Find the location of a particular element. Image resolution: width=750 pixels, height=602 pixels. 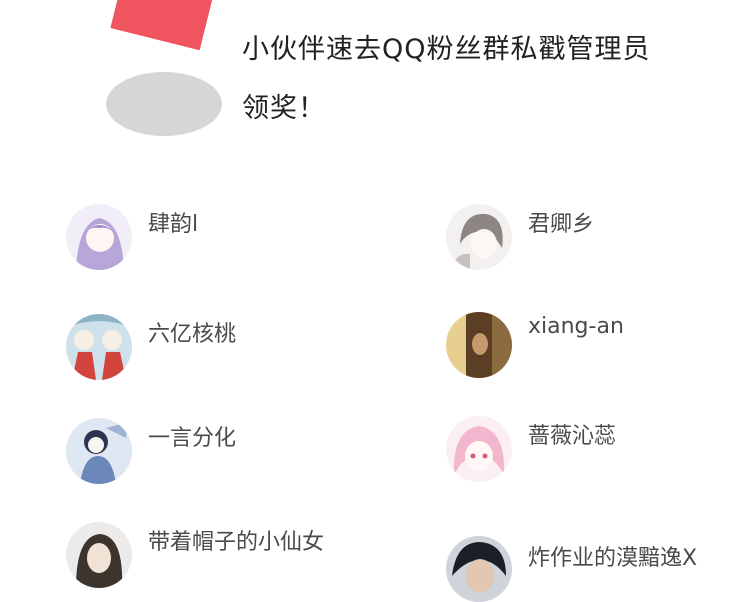

winner-name: 君卿乡 is located at coordinates (561, 224).